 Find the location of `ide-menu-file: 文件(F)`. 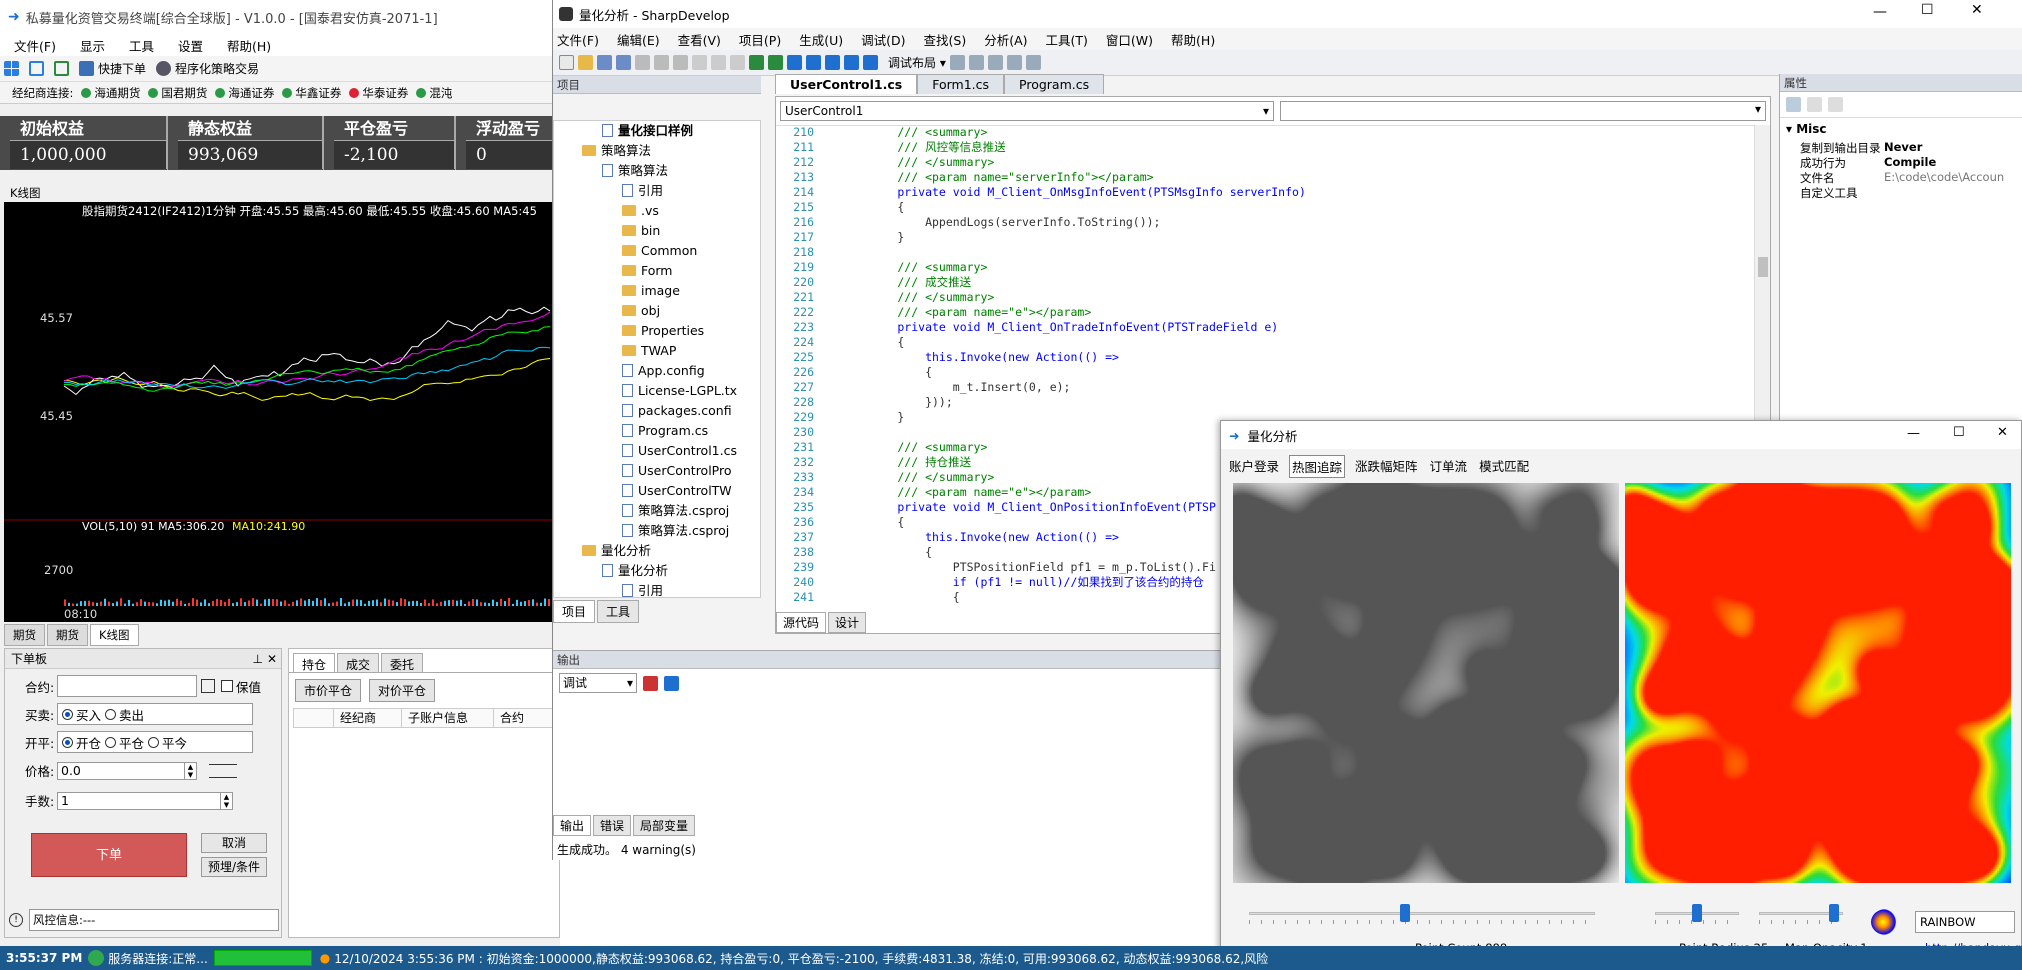

ide-menu-file: 文件(F) is located at coordinates (578, 39).